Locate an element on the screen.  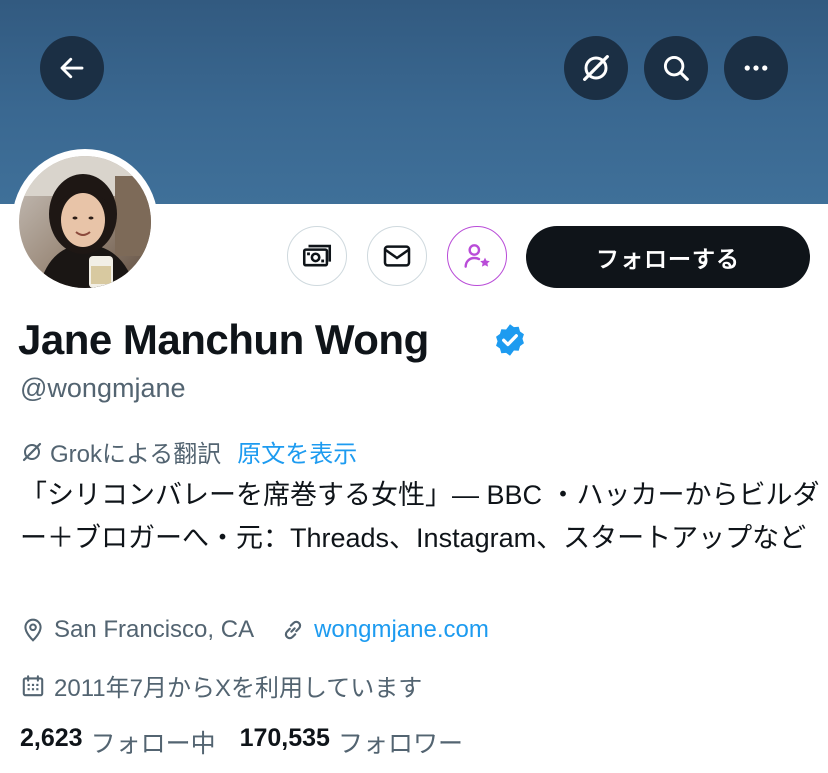
calendar-icon is located at coordinates (33, 686).